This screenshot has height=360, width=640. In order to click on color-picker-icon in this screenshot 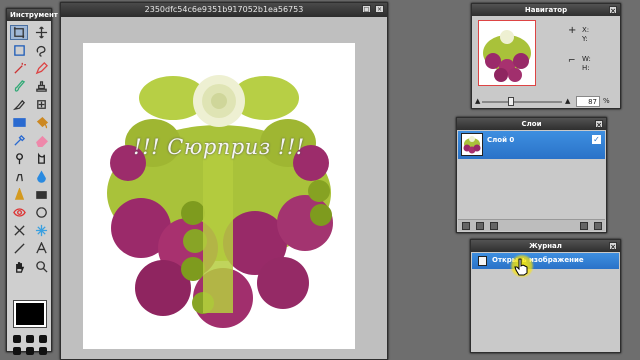, I will do `click(19, 140)`.